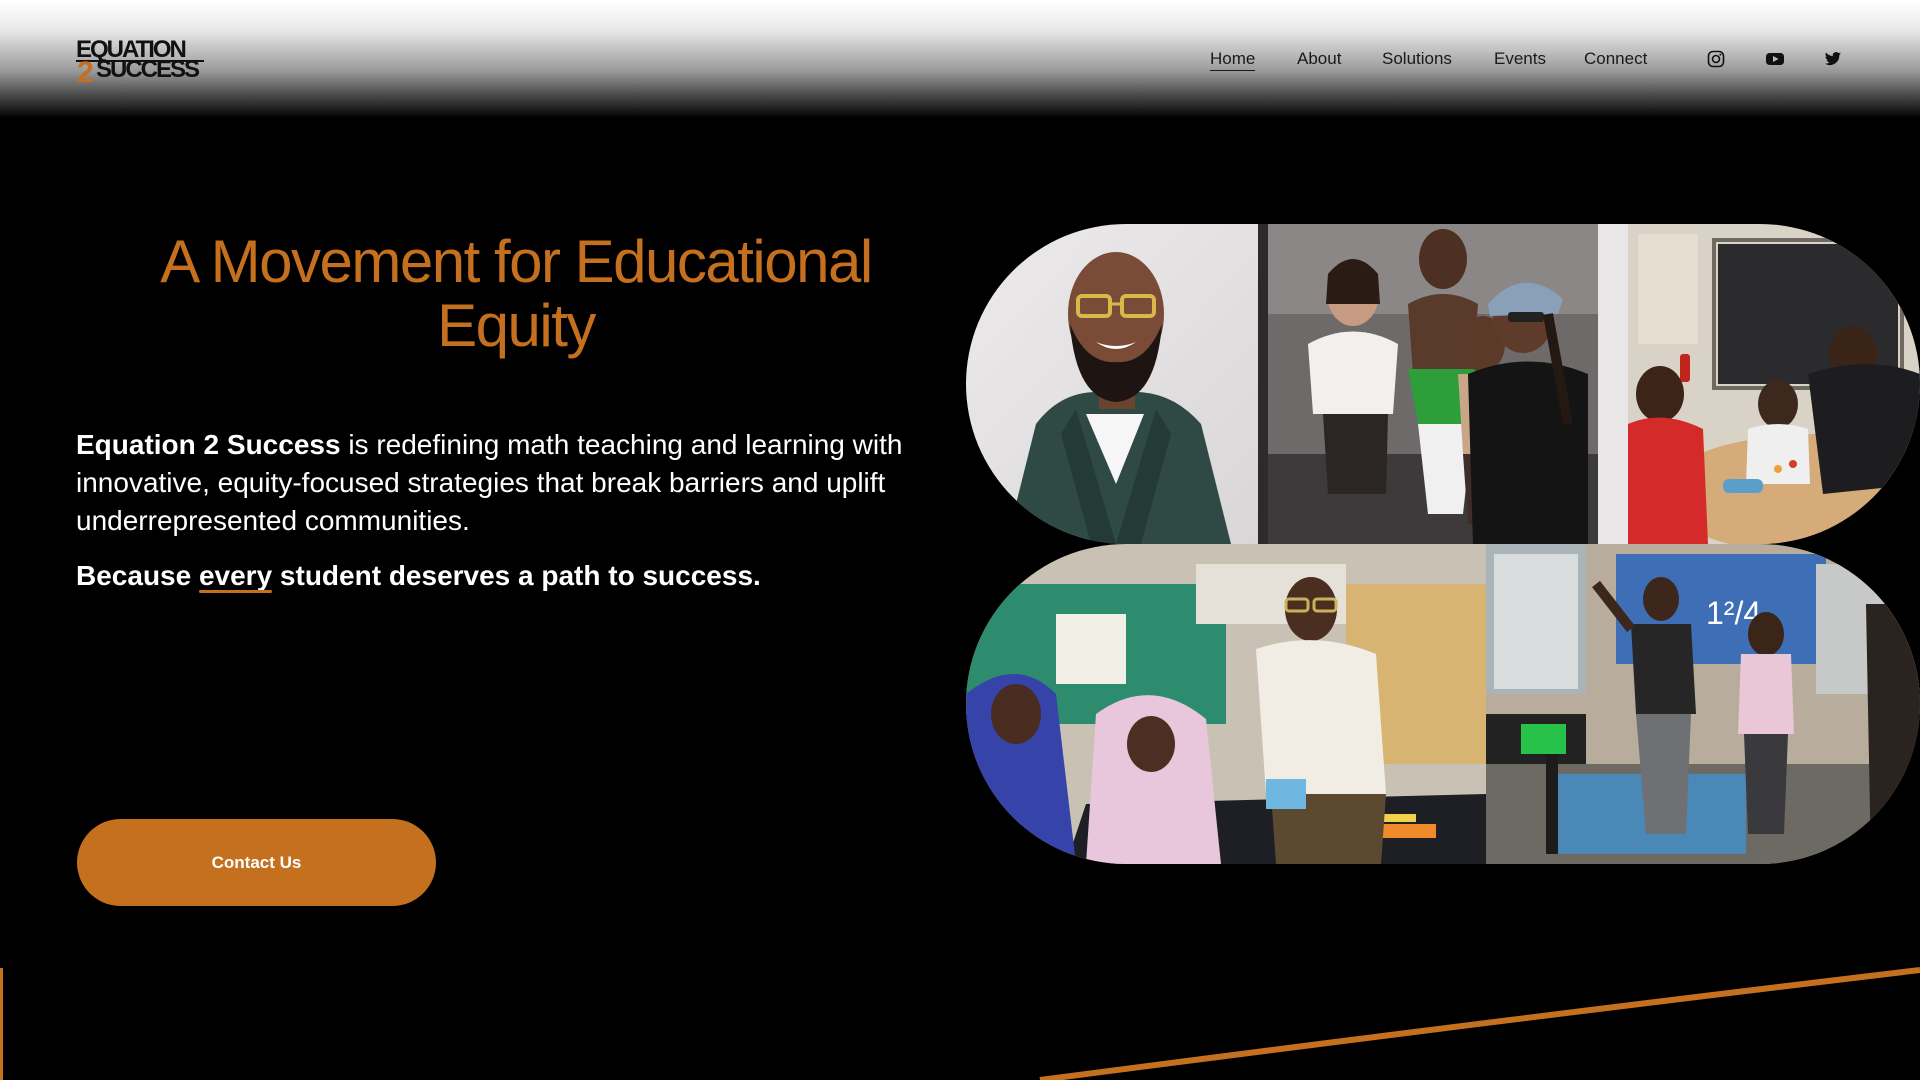 Image resolution: width=1920 pixels, height=1080 pixels. What do you see at coordinates (208, 444) in the screenshot?
I see `brand-name: Equation 2 Success` at bounding box center [208, 444].